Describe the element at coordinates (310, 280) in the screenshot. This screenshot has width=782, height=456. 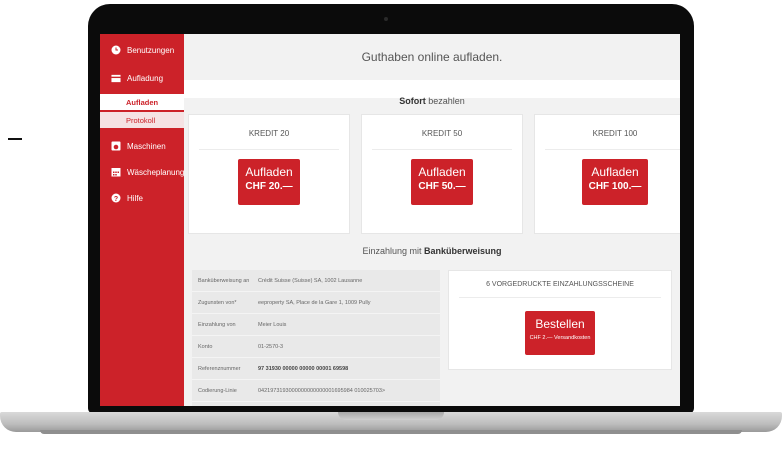
I see `row-value: Crédit Suisse (Suisse) SA, 1002 Lausanne` at that location.